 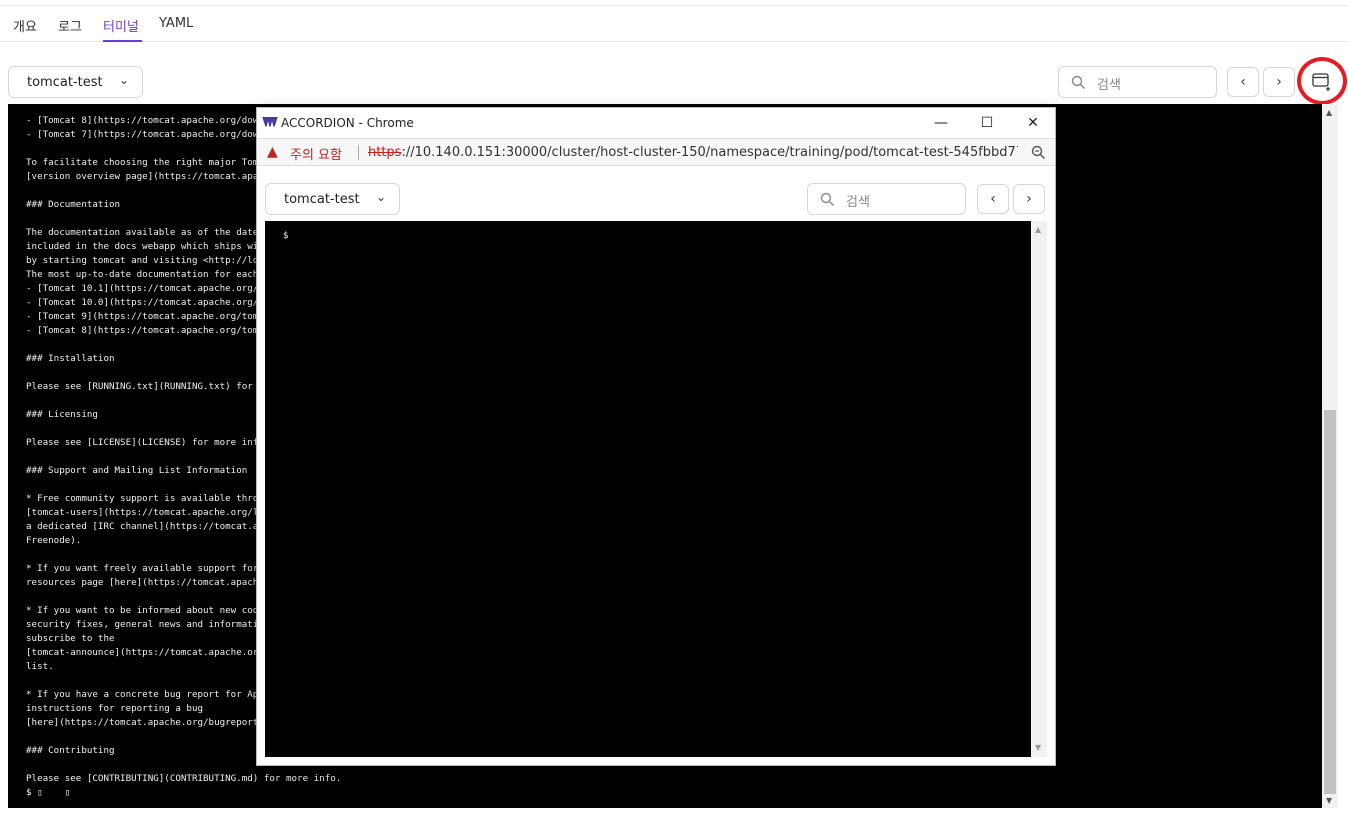 I want to click on popup-next-match-button: ›, so click(x=1029, y=199).